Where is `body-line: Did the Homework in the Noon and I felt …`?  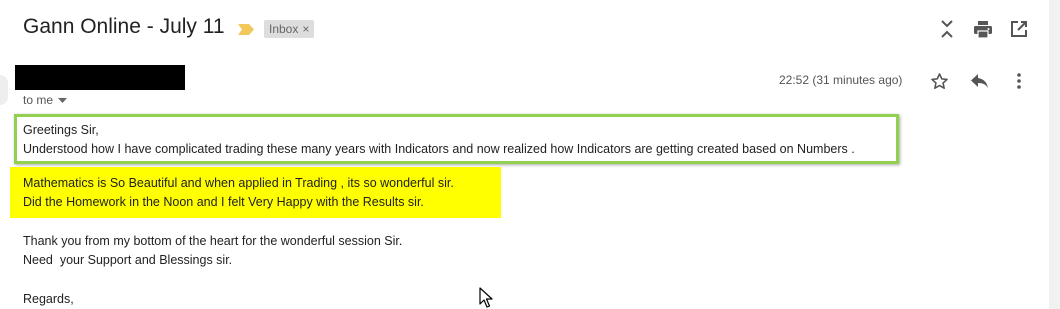
body-line: Did the Homework in the Noon and I felt … is located at coordinates (223, 202).